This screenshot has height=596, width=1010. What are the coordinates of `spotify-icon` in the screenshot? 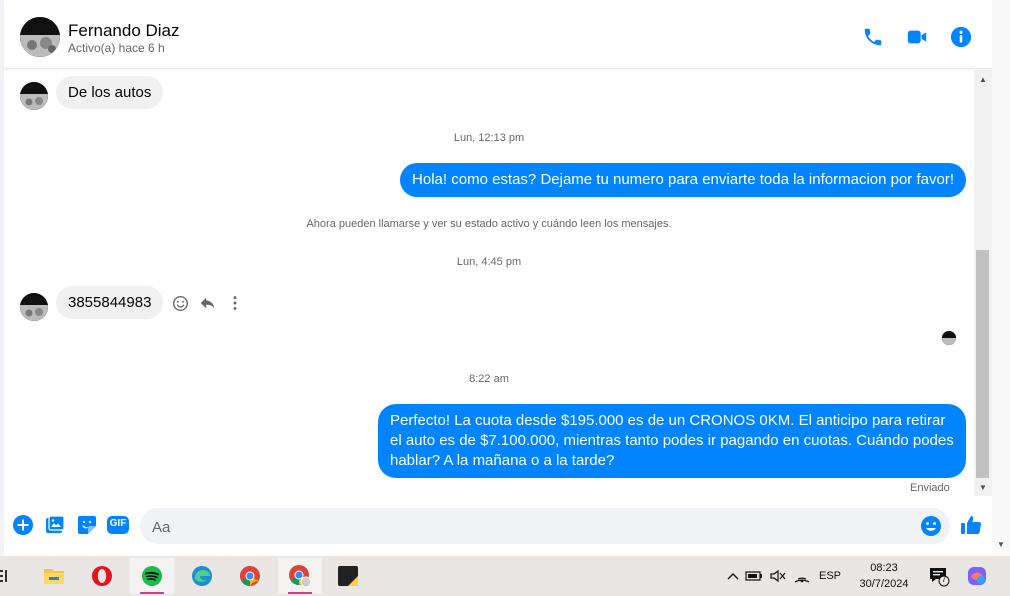 It's located at (152, 576).